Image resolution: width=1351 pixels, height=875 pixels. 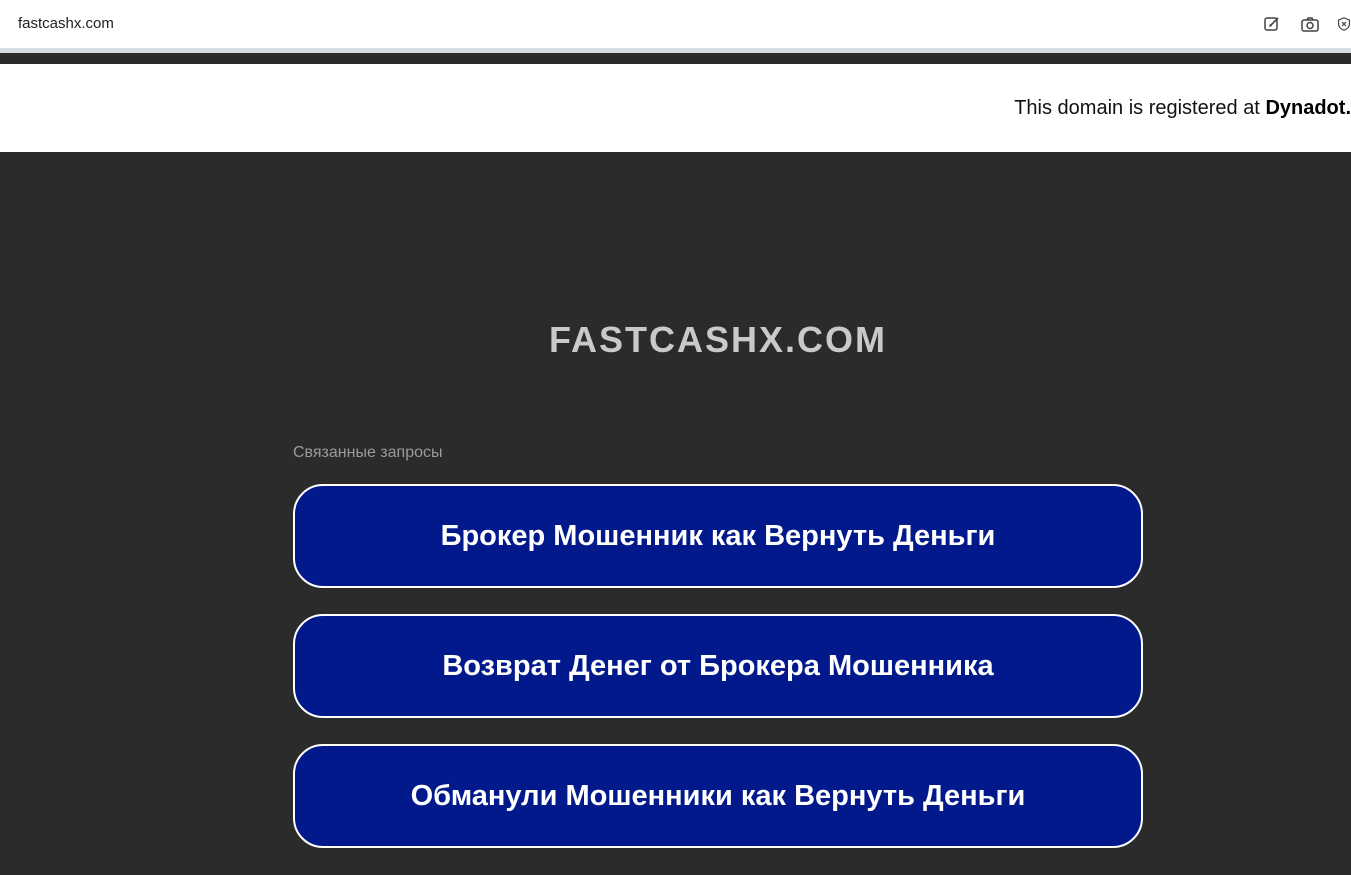 What do you see at coordinates (675, 24) in the screenshot?
I see `browser-address-bar: fastcashx.com` at bounding box center [675, 24].